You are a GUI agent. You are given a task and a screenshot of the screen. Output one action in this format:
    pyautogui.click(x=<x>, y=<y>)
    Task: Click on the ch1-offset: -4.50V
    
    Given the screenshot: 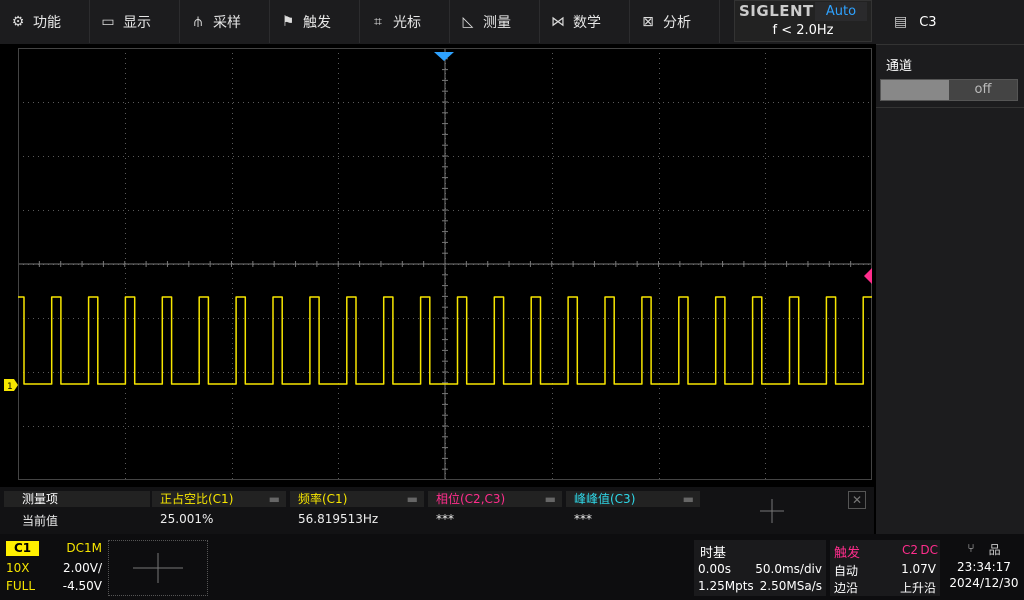 What is the action you would take?
    pyautogui.click(x=82, y=586)
    